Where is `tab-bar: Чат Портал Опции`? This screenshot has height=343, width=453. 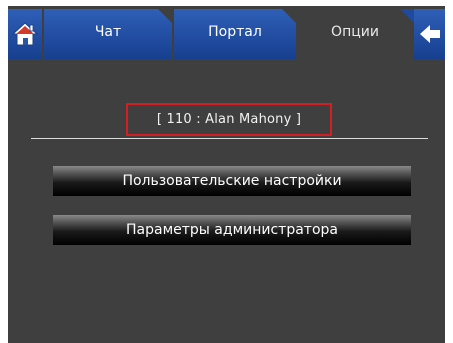
tab-bar: Чат Портал Опции is located at coordinates (226, 32).